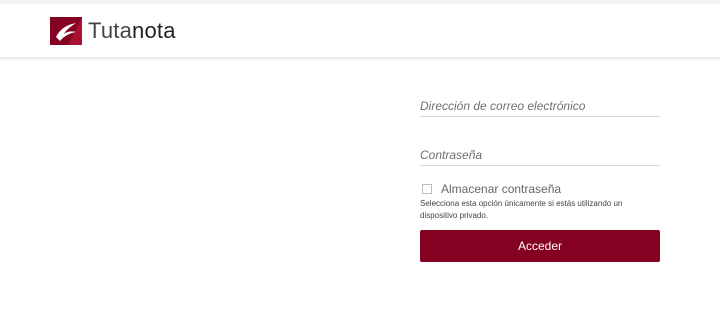  What do you see at coordinates (540, 246) in the screenshot?
I see `login-button: Acceder` at bounding box center [540, 246].